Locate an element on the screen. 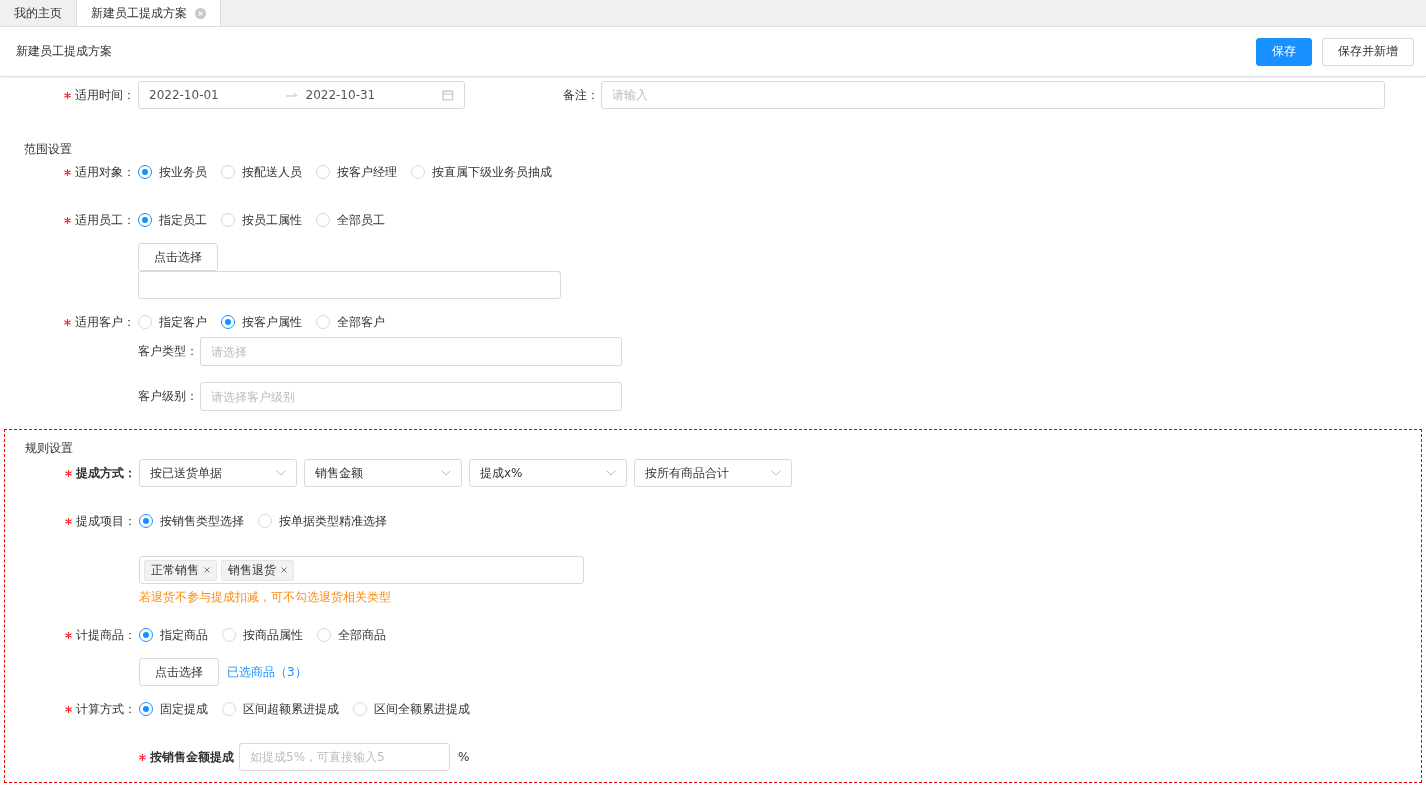 This screenshot has width=1426, height=790. page-title: 新建员工提成方案 is located at coordinates (64, 51).